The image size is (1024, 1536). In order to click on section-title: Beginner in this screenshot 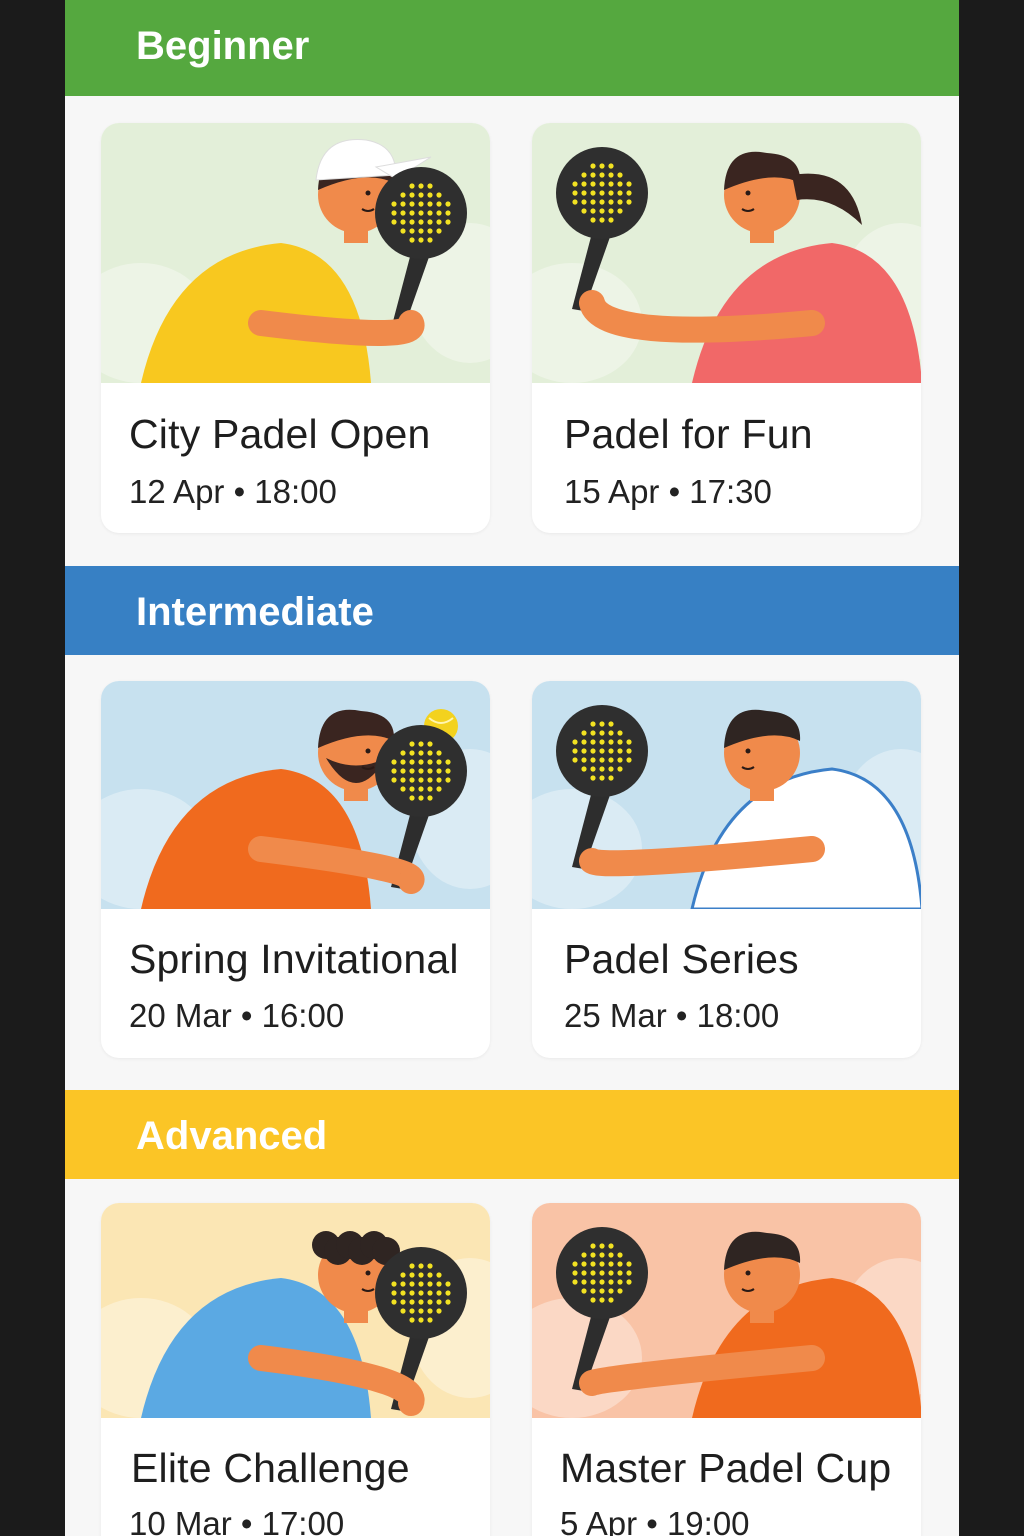, I will do `click(223, 46)`.